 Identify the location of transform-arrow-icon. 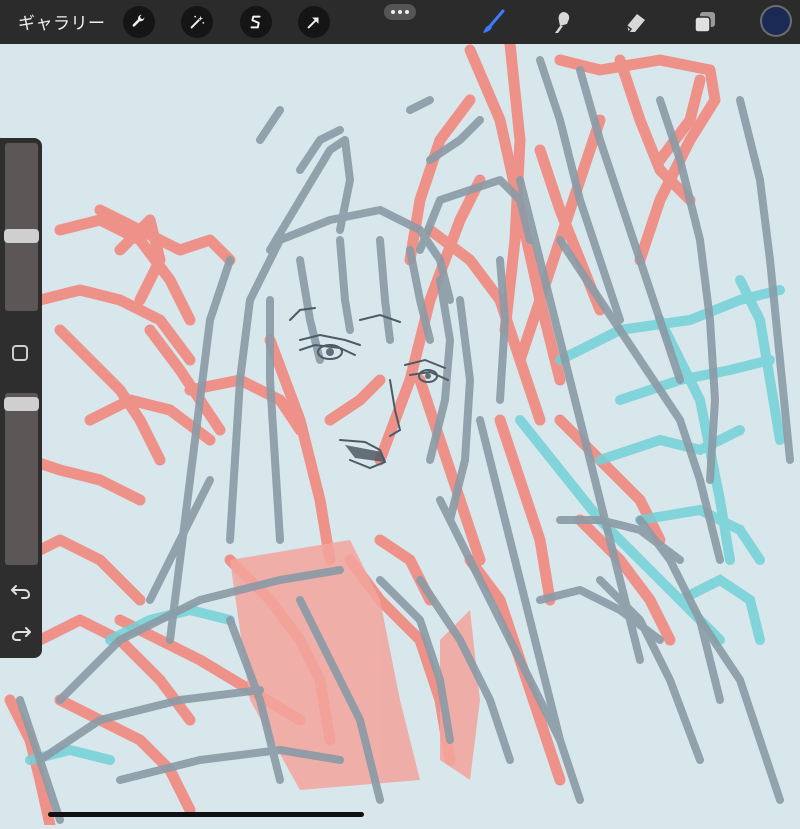
(314, 22).